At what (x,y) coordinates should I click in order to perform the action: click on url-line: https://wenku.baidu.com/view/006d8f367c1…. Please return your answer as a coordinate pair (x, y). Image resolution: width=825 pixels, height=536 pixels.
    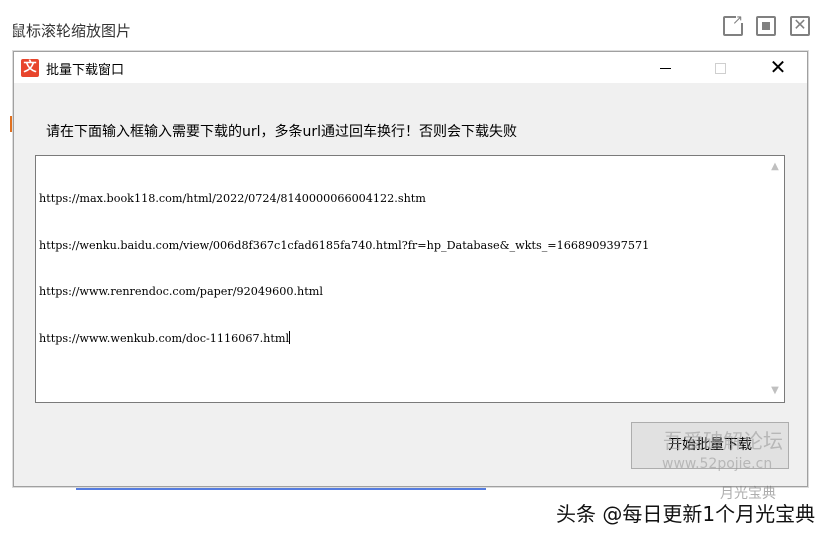
    Looking at the image, I should click on (344, 245).